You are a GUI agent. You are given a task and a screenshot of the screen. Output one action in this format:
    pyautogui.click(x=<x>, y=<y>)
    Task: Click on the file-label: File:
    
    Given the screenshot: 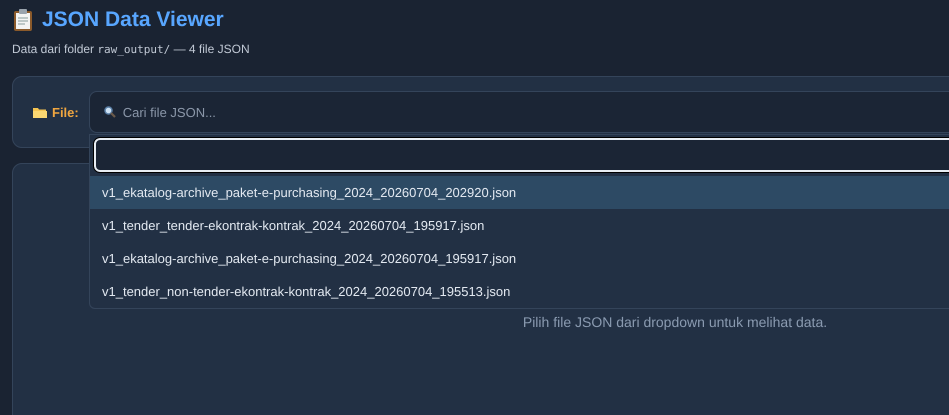 What is the action you would take?
    pyautogui.click(x=65, y=112)
    